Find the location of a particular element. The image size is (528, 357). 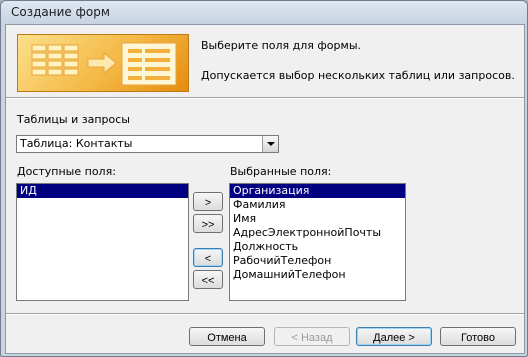

combobox-dropdown-button is located at coordinates (270, 144).